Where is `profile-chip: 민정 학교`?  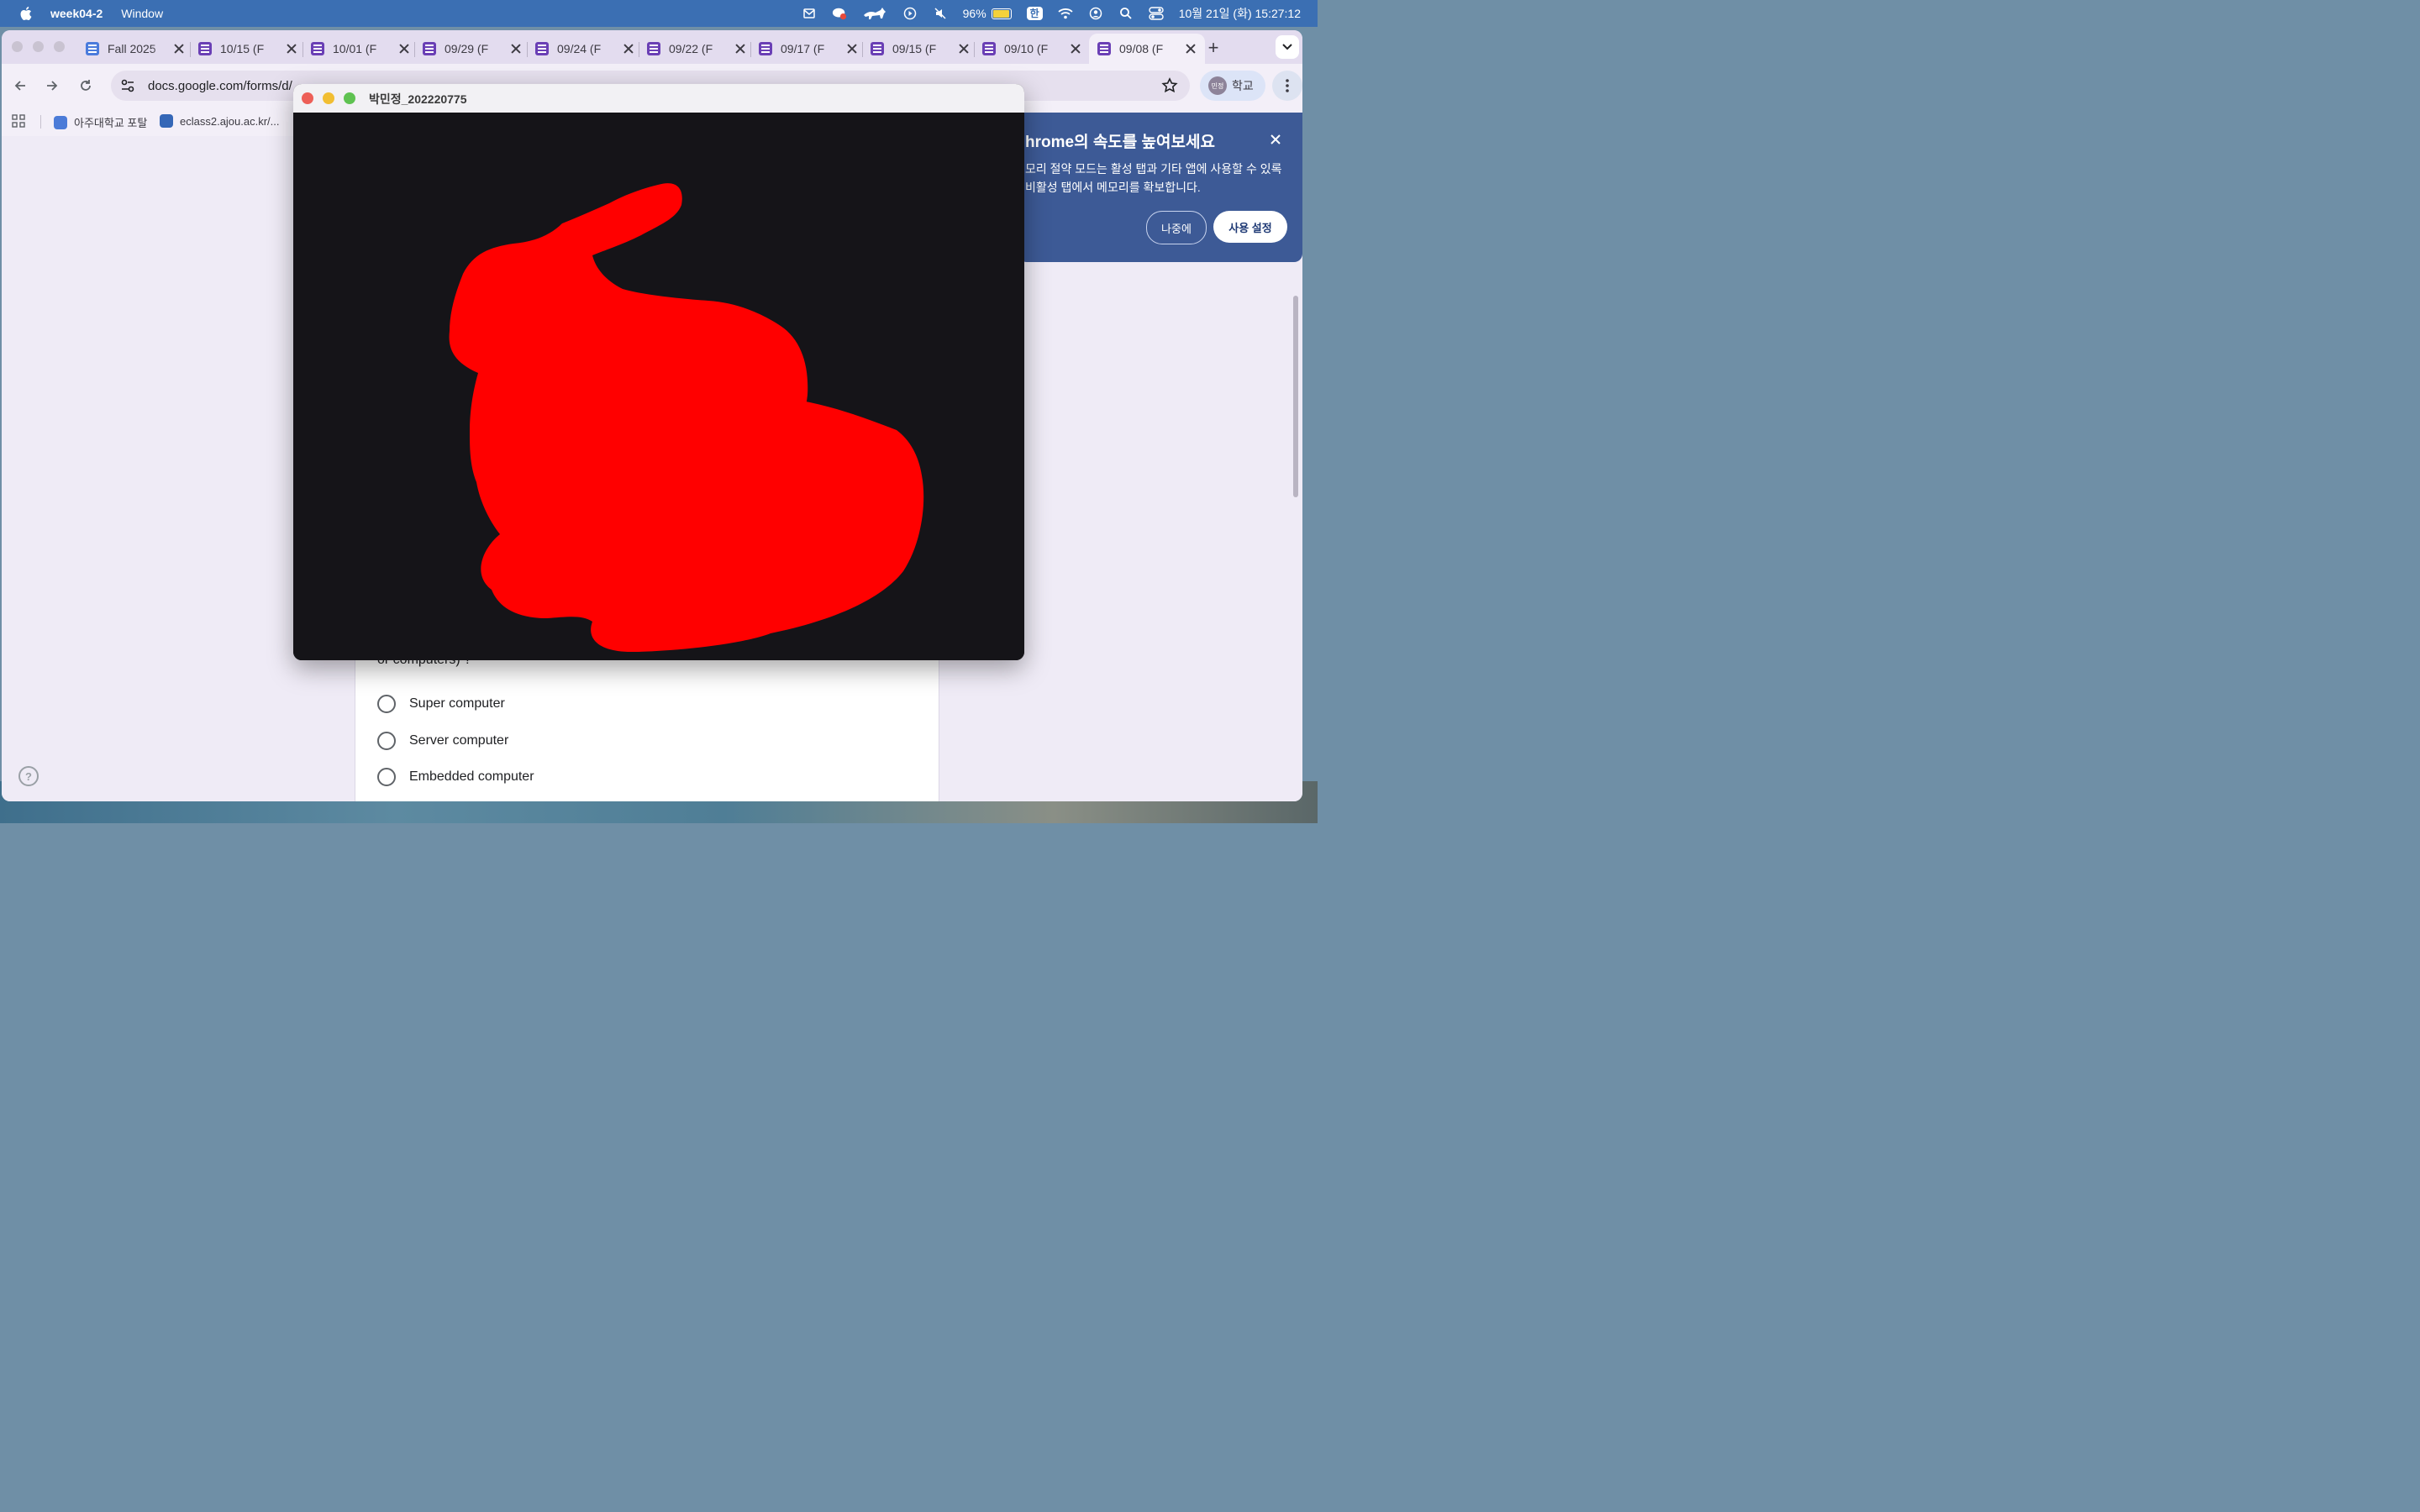 profile-chip: 민정 학교 is located at coordinates (1232, 86).